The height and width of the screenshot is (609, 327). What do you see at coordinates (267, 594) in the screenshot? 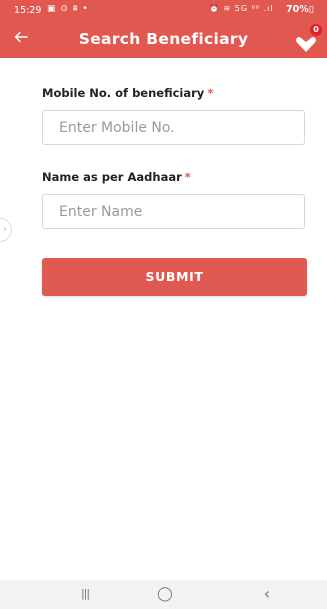
I see `back-nav-button: ‹` at bounding box center [267, 594].